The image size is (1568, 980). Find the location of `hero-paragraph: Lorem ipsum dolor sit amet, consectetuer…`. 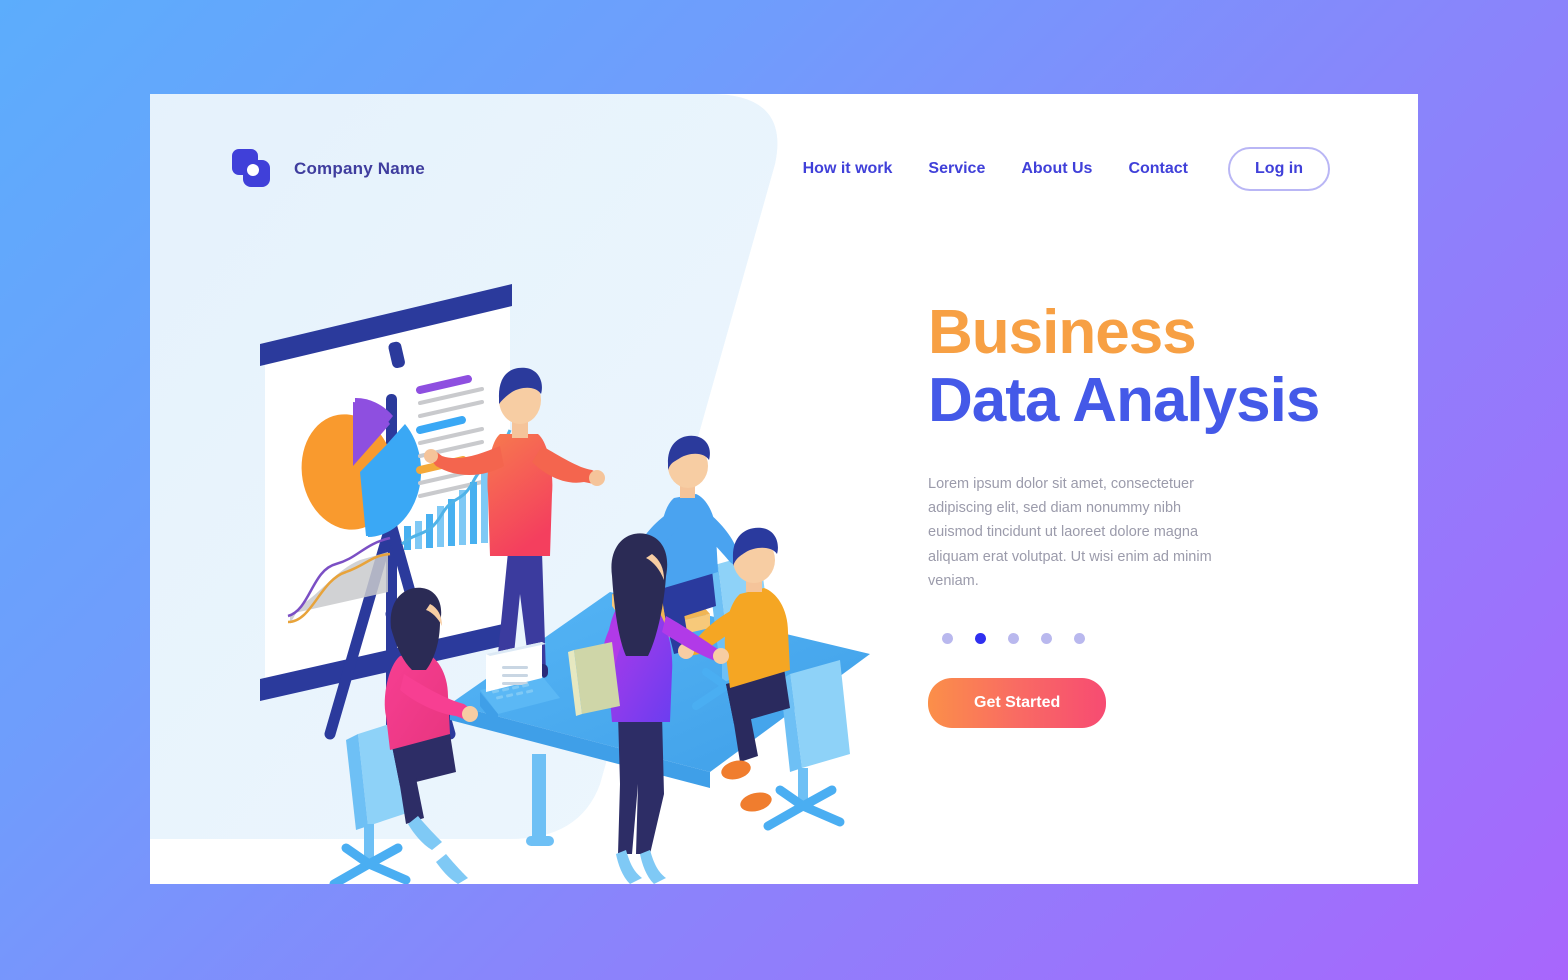

hero-paragraph: Lorem ipsum dolor sit amet, consectetuer… is located at coordinates (1070, 532).